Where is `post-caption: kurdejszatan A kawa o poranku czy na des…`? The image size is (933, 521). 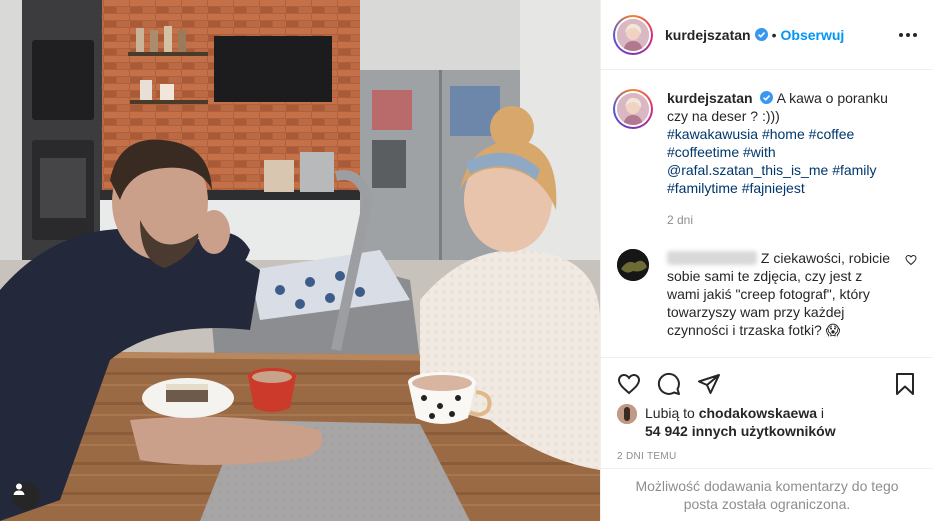 post-caption: kurdejszatan A kawa o poranku czy na des… is located at coordinates (765, 159).